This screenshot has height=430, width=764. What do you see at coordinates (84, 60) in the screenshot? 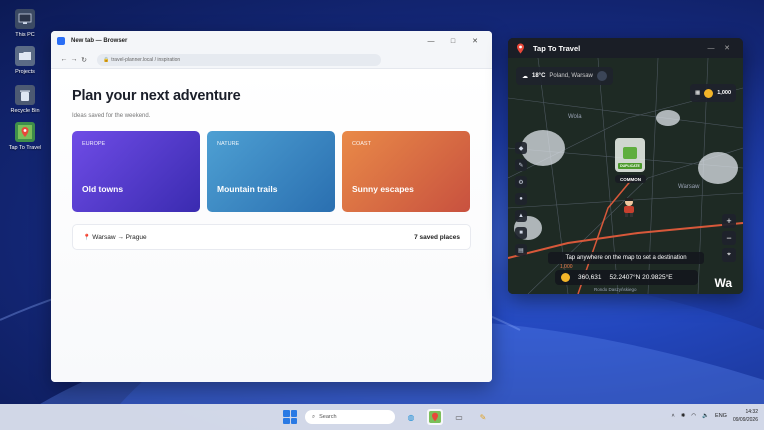
I see `reload-icon: ↻` at bounding box center [84, 60].